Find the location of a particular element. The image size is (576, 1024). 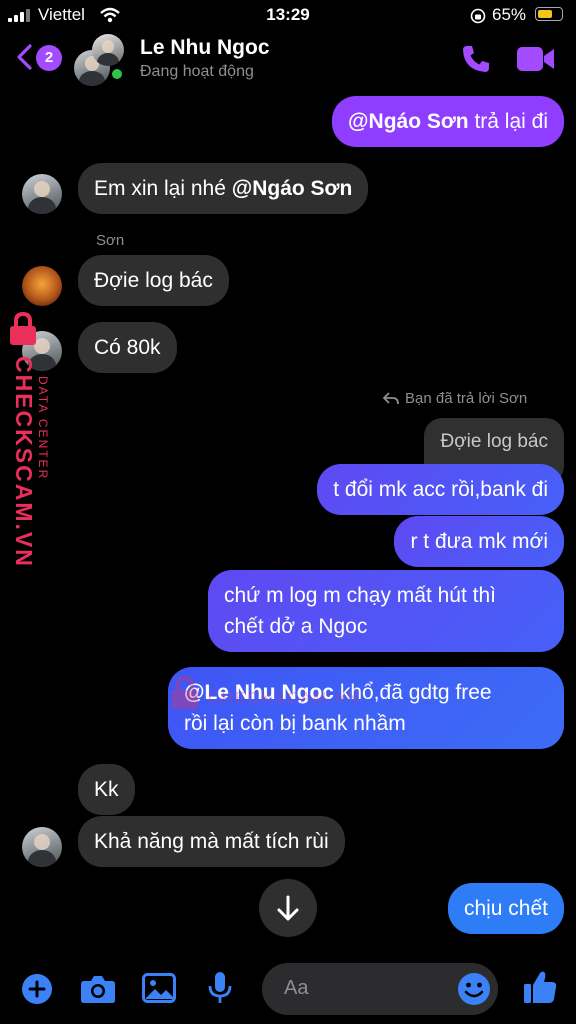

back-chevron-icon is located at coordinates (24, 57).